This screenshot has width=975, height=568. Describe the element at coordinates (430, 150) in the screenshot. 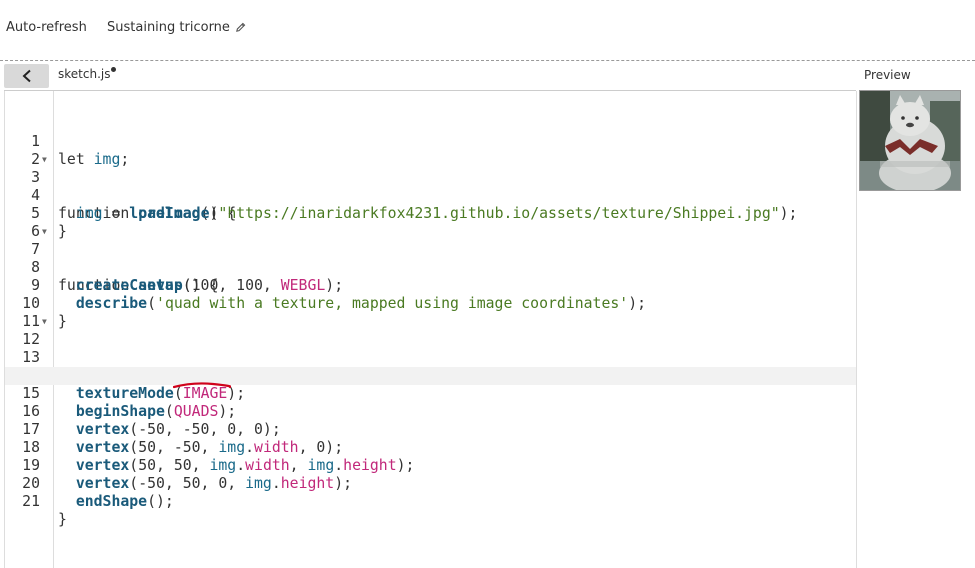

I see `code-line: 2` at that location.